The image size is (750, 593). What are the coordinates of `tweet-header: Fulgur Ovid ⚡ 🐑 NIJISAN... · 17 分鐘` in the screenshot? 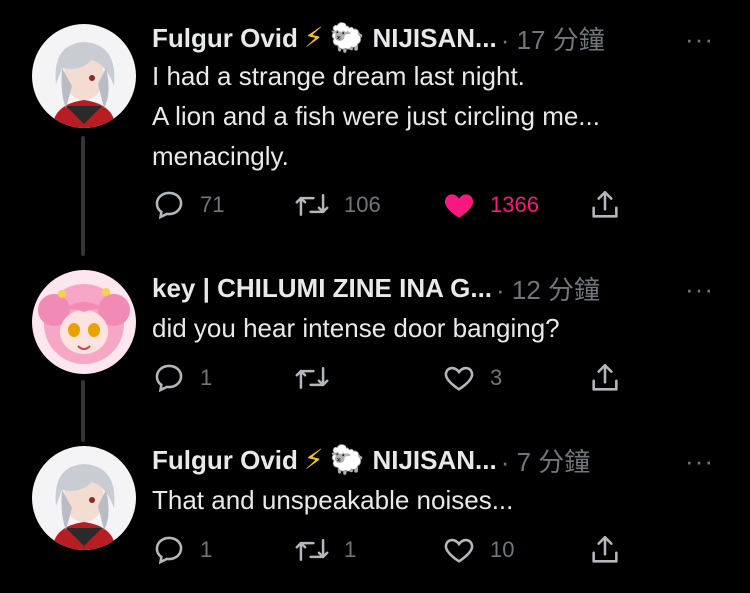 It's located at (378, 38).